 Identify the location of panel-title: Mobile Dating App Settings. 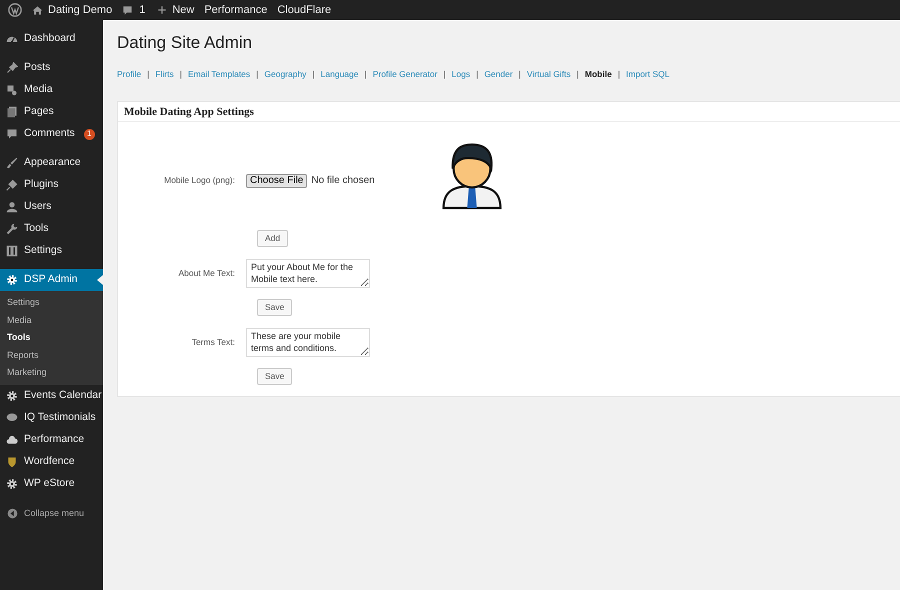
(509, 112).